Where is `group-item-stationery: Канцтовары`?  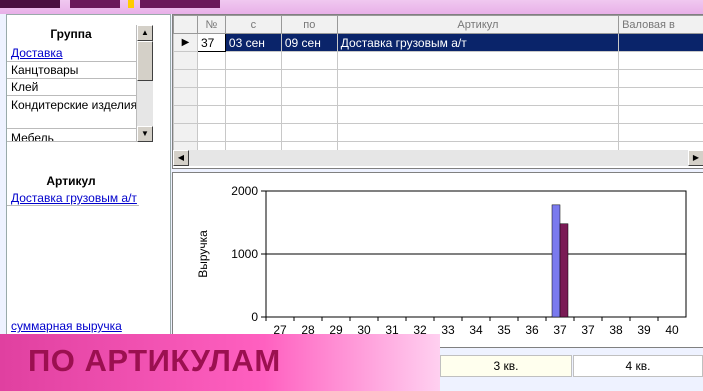 group-item-stationery: Канцтовары is located at coordinates (73, 71).